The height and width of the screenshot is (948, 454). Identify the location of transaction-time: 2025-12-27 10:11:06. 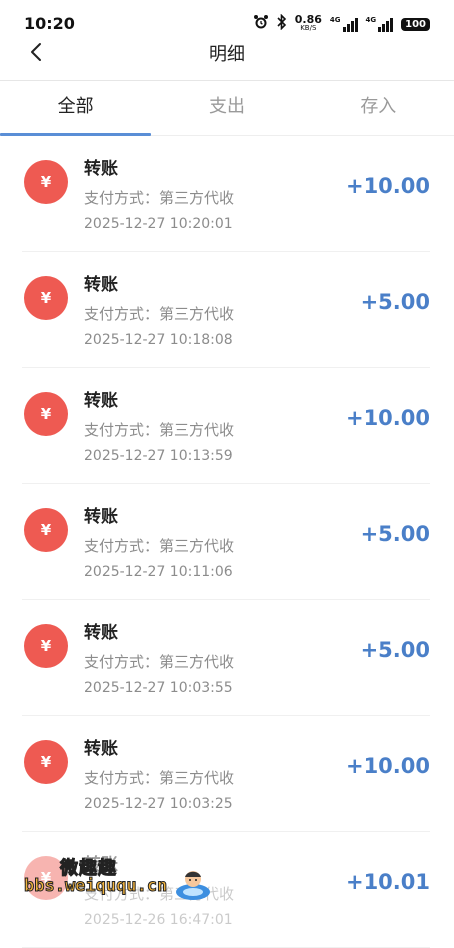
(158, 572).